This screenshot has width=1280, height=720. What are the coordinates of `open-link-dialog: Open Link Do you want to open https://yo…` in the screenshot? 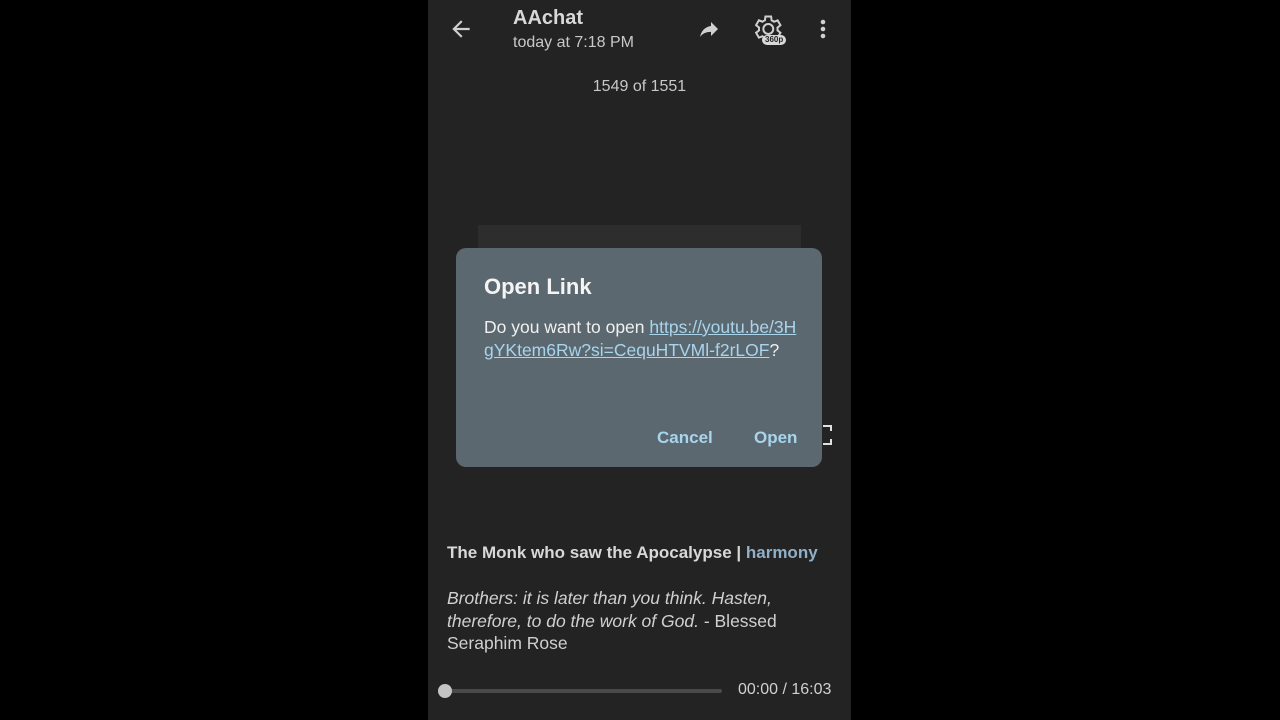 It's located at (639, 357).